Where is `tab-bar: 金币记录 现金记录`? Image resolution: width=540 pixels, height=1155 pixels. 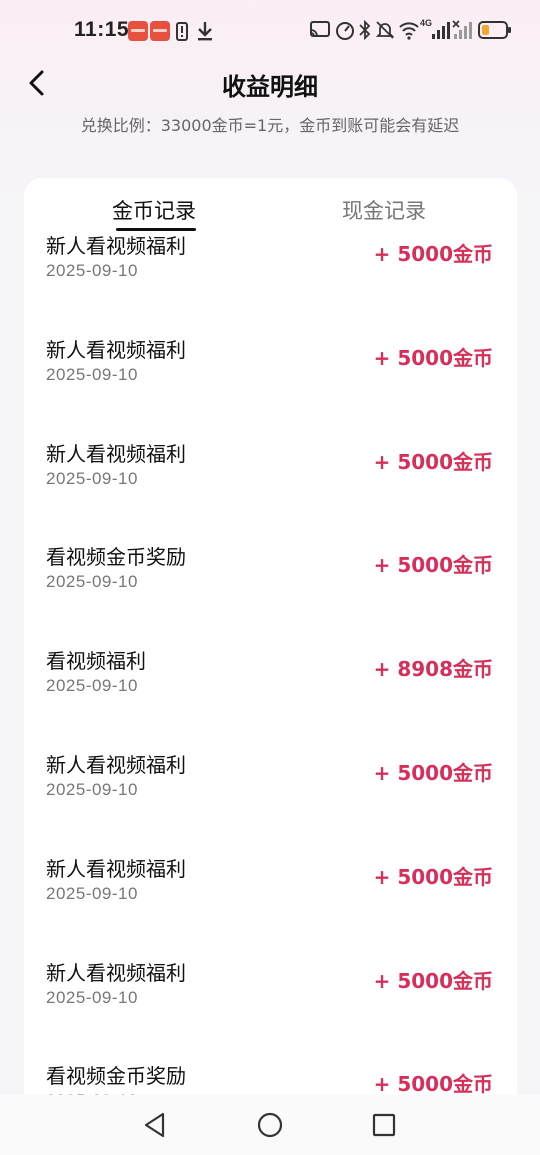
tab-bar: 金币记录 现金记录 is located at coordinates (270, 207).